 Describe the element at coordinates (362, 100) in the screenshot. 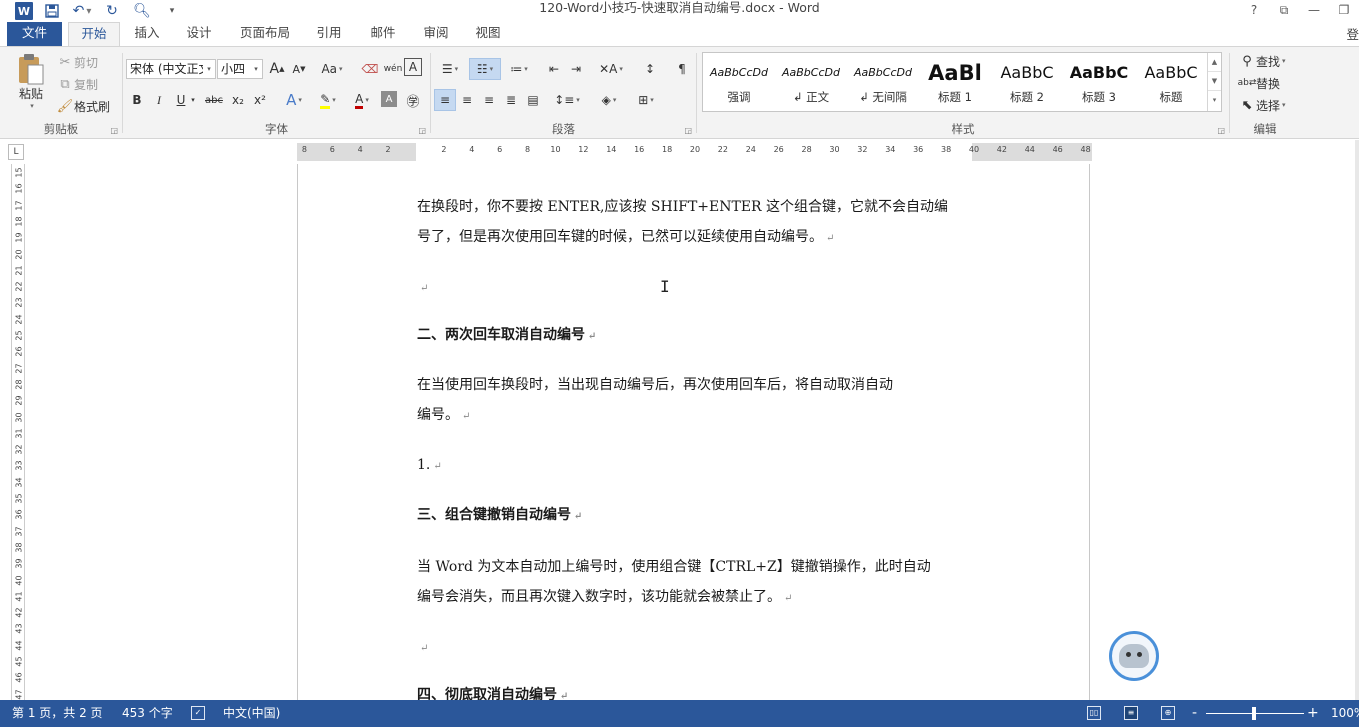

I see `font-color-button: A ▾` at that location.